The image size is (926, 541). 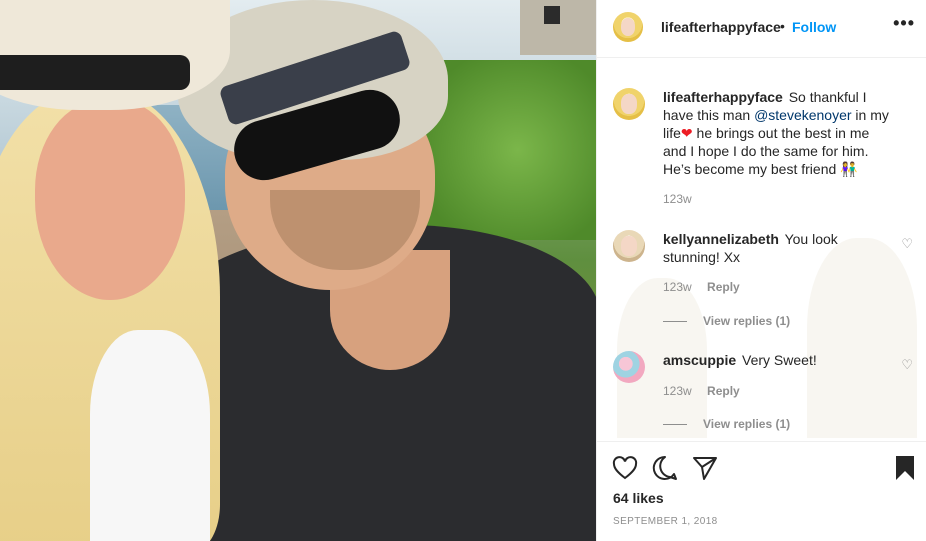 I want to click on caption-mention-link: @stevekenoyer, so click(x=802, y=115).